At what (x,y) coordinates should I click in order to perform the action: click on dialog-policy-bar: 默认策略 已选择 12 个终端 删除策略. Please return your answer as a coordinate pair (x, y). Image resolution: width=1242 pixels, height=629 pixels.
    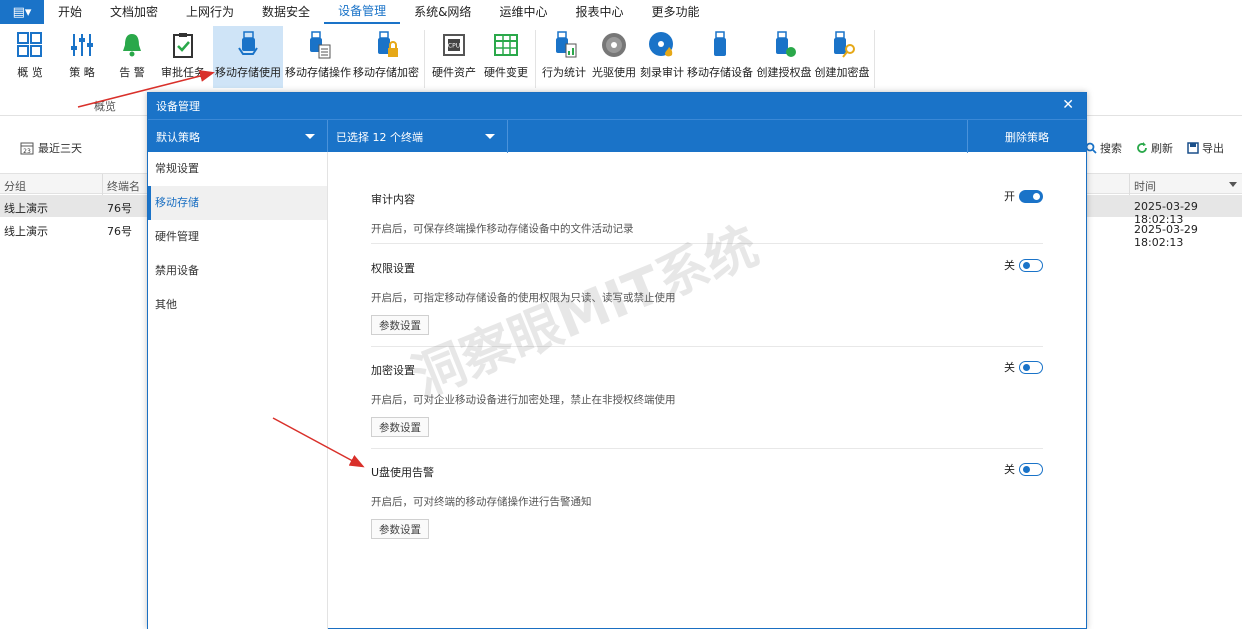
    Looking at the image, I should click on (617, 136).